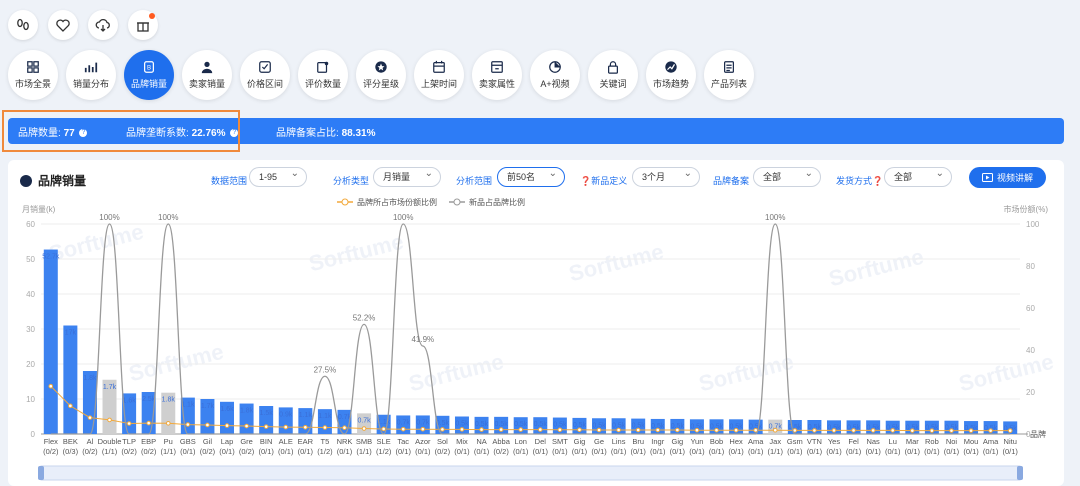  Describe the element at coordinates (678, 441) in the screenshot. I see `x-tick-label: Gig` at that location.